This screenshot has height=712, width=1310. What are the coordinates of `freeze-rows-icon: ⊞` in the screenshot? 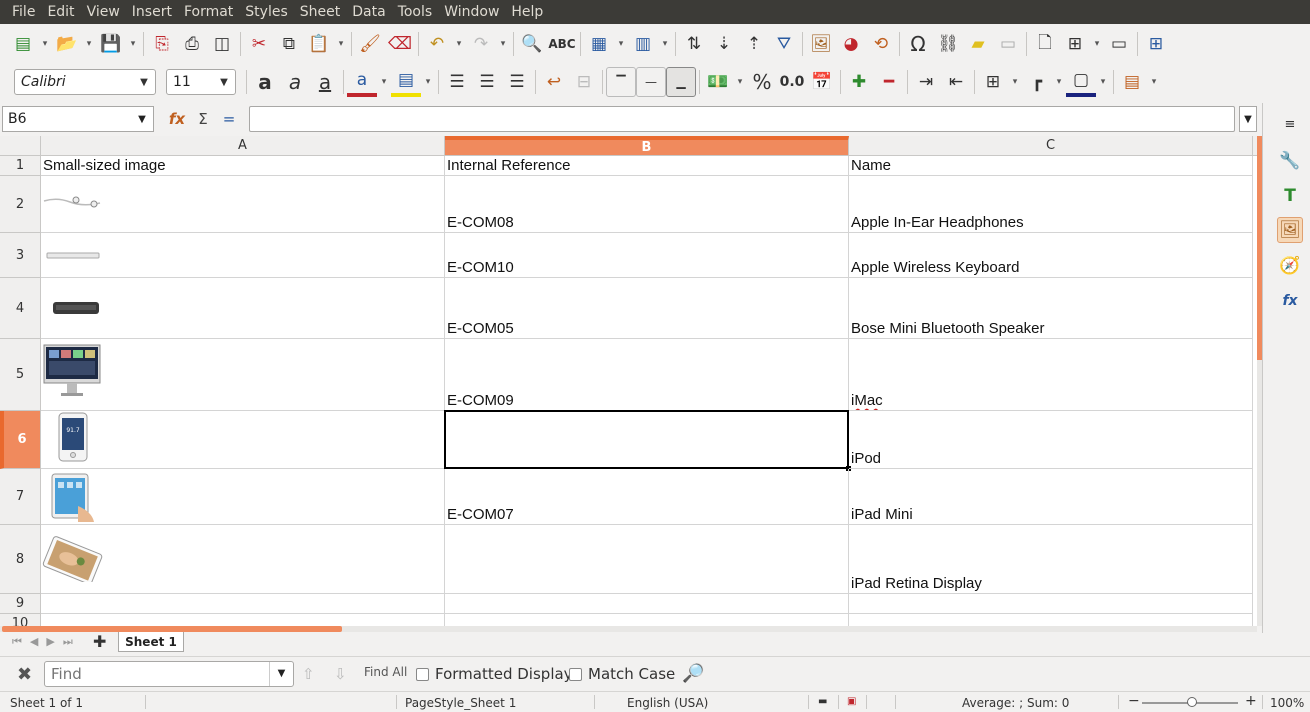 It's located at (1075, 44).